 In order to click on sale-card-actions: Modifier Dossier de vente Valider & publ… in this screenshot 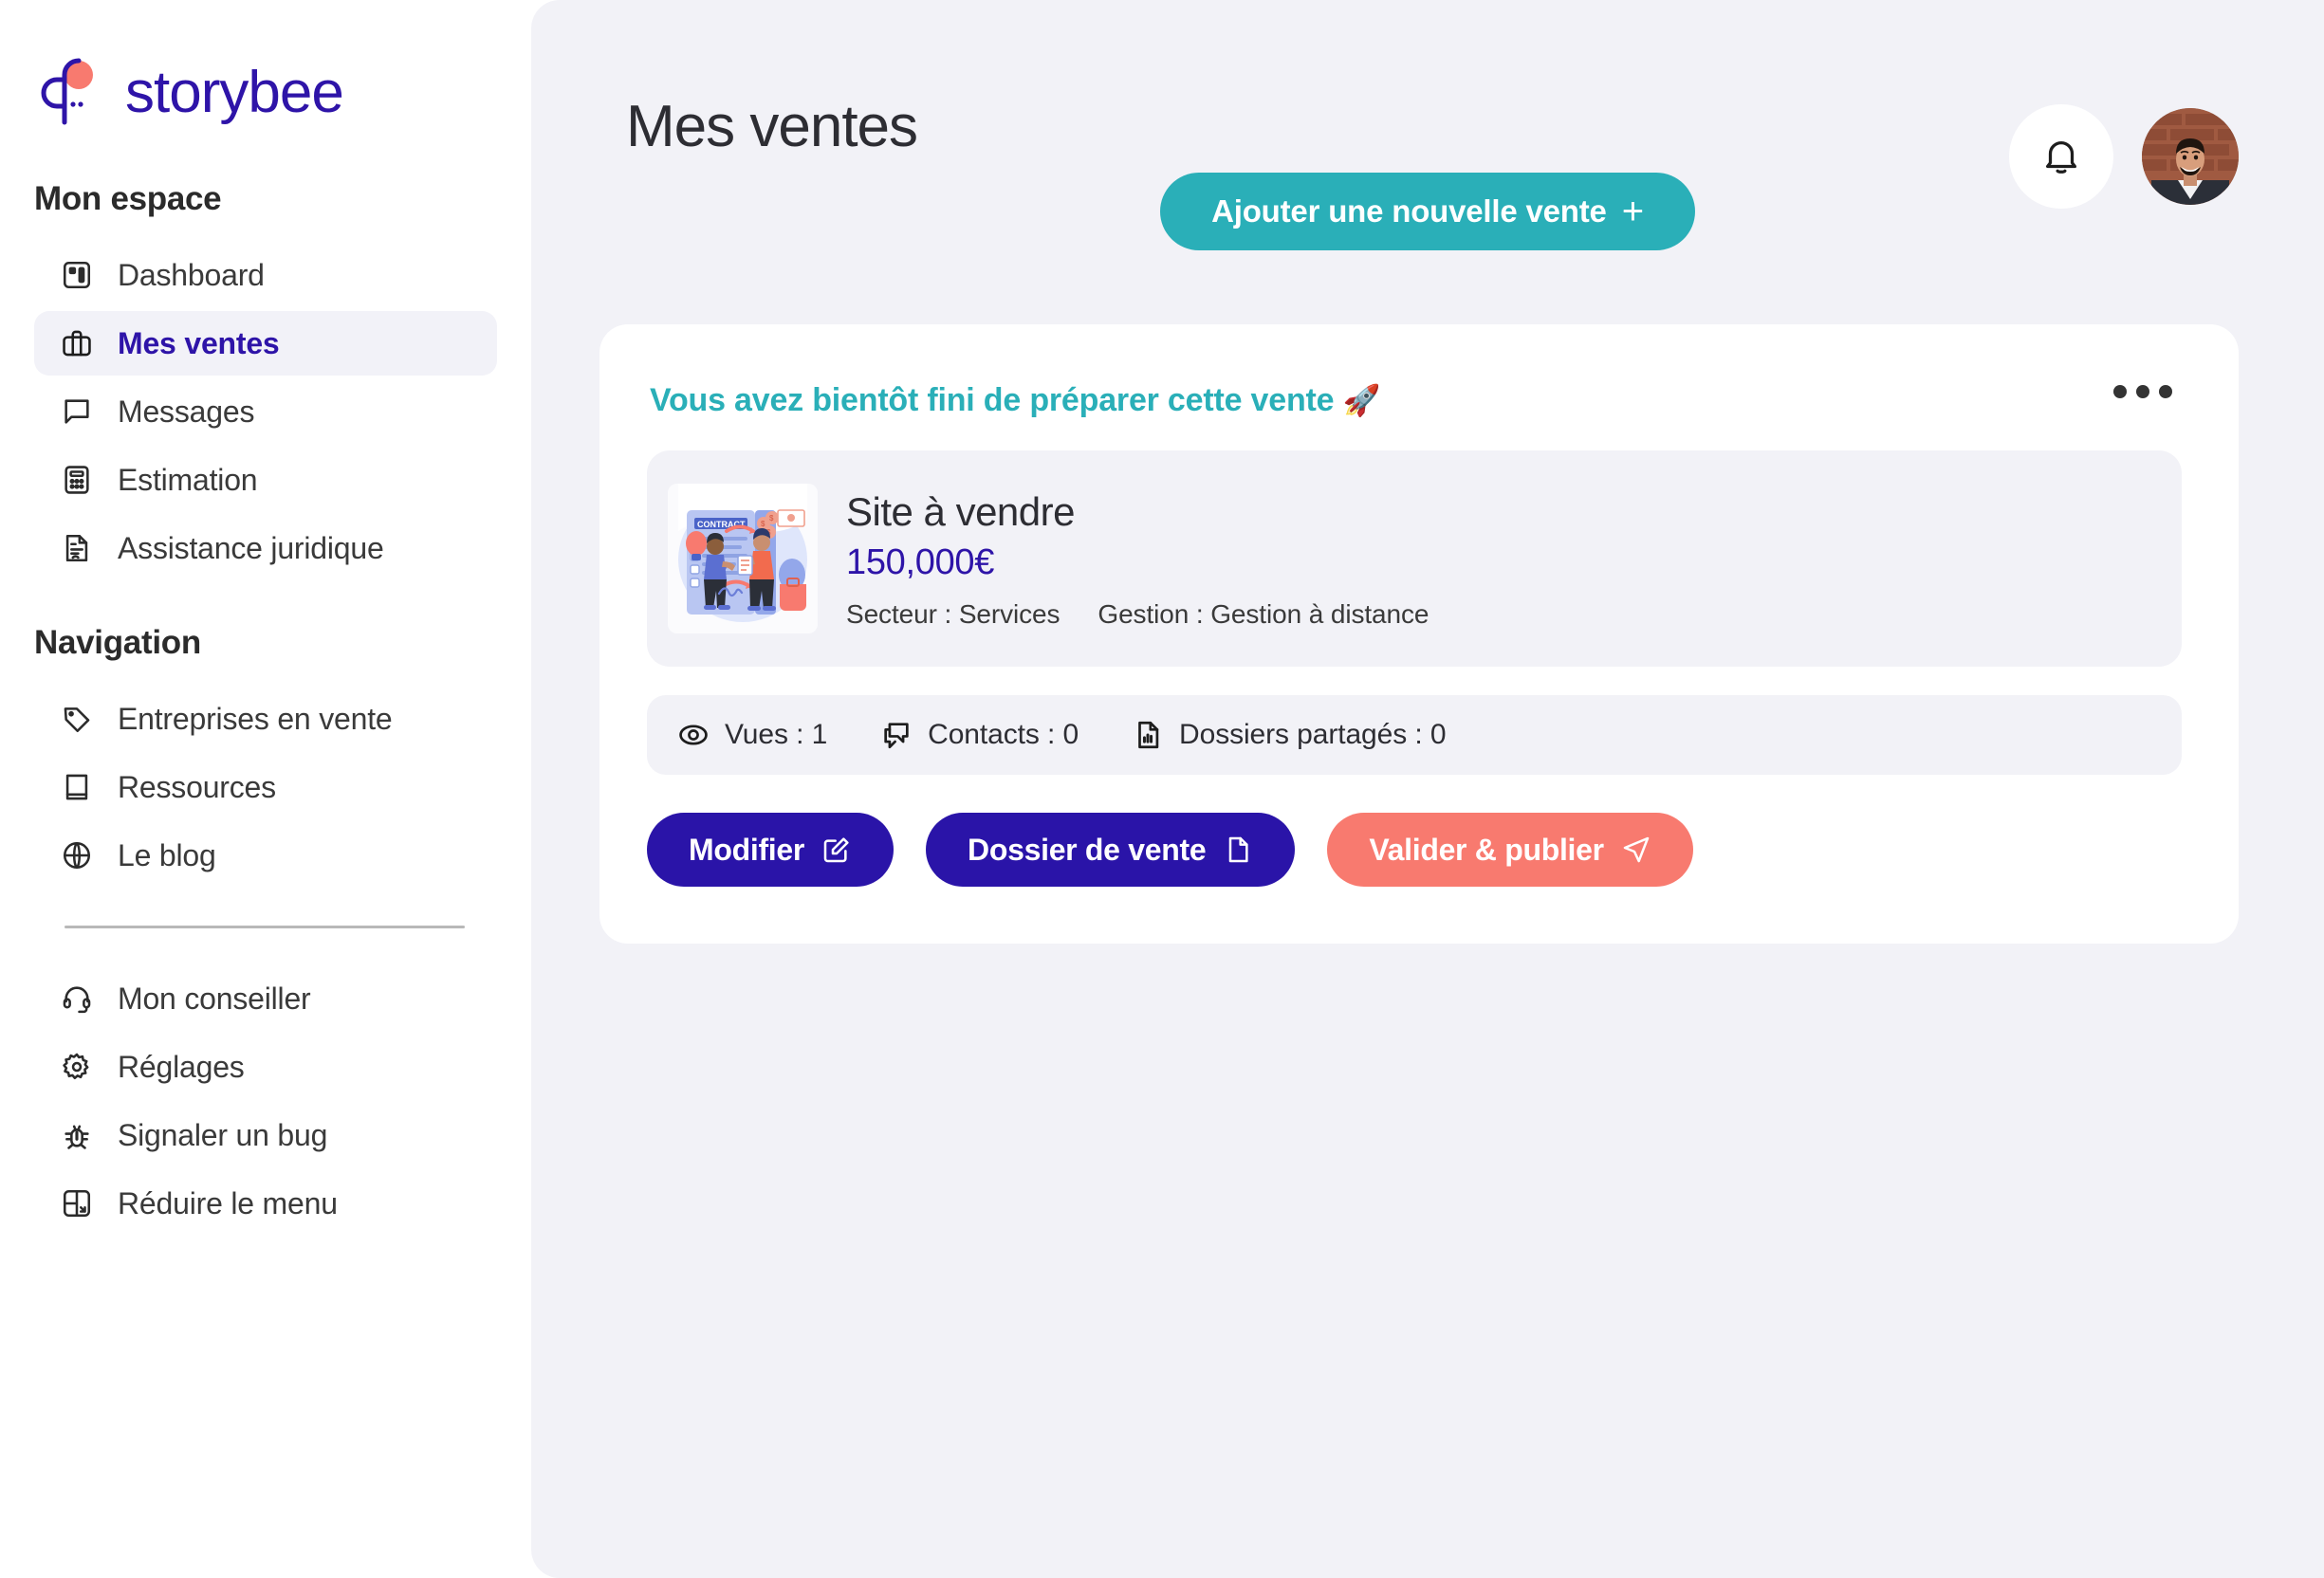, I will do `click(1414, 851)`.